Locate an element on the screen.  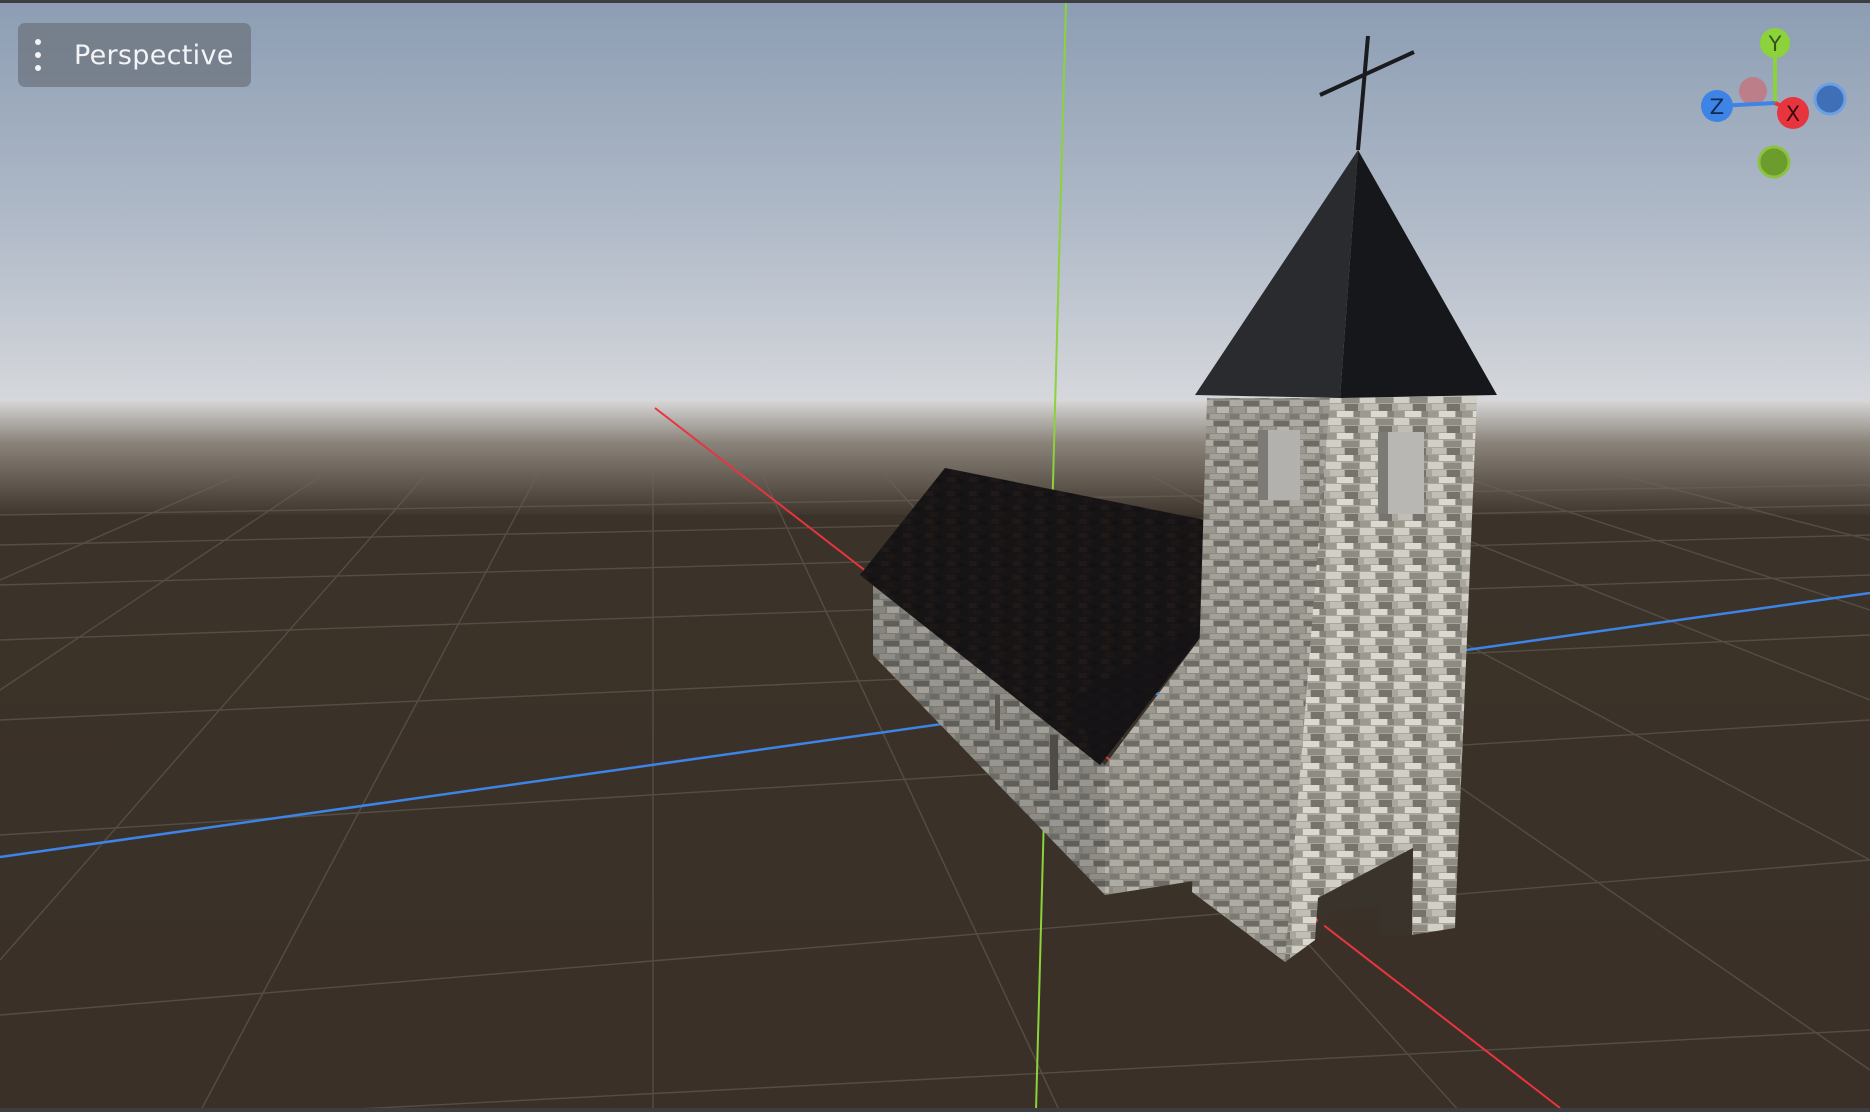
viewport-bottom-border is located at coordinates (935, 1110).